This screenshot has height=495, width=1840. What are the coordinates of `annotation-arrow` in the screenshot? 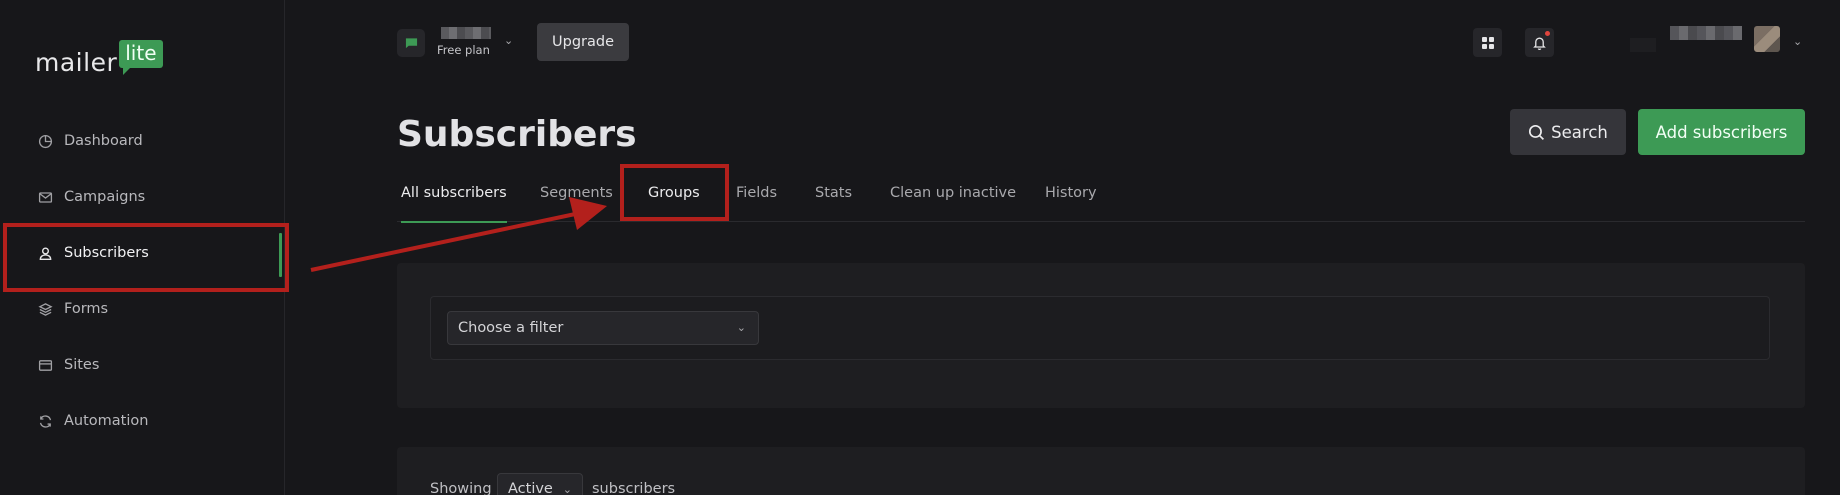 It's located at (458, 234).